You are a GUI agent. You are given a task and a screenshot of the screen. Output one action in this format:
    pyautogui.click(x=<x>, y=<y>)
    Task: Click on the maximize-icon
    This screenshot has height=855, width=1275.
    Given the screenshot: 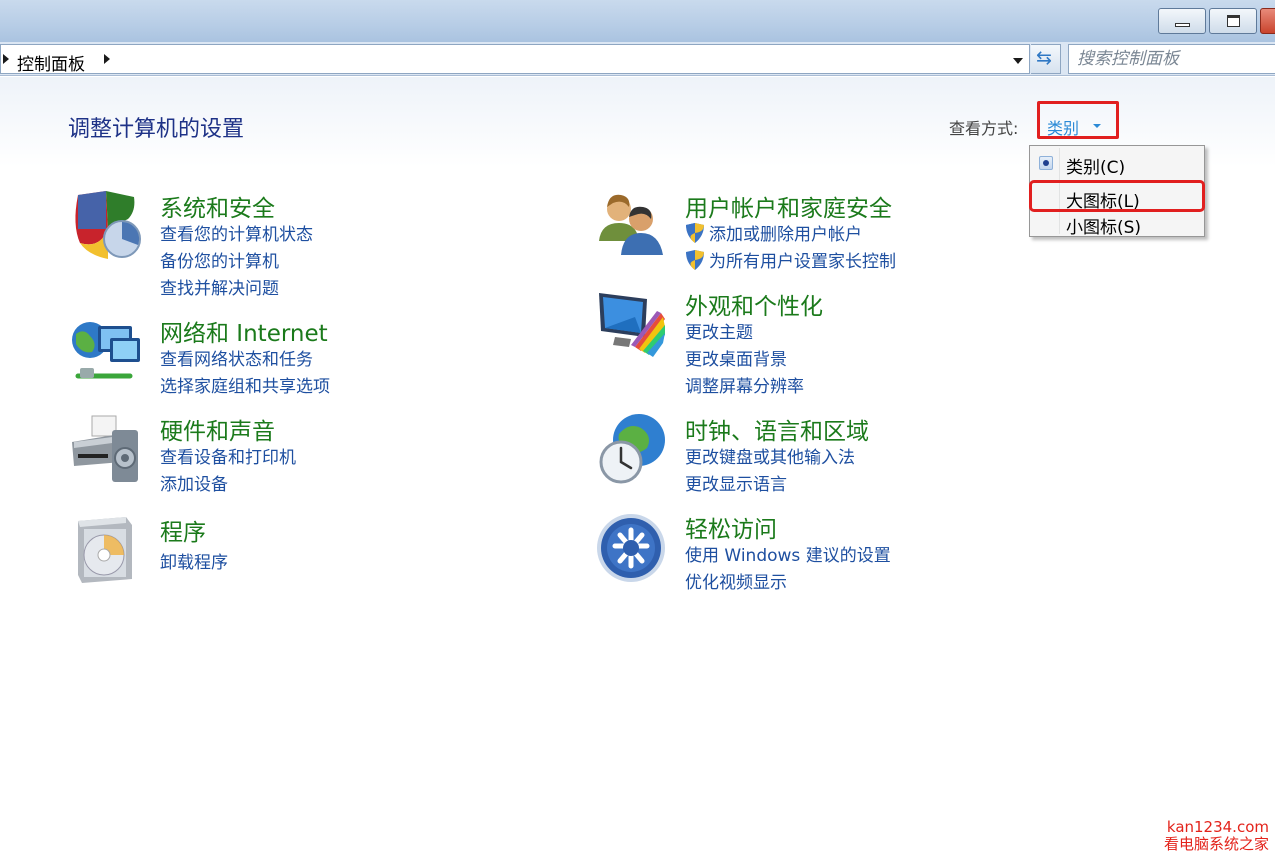 What is the action you would take?
    pyautogui.click(x=1233, y=21)
    